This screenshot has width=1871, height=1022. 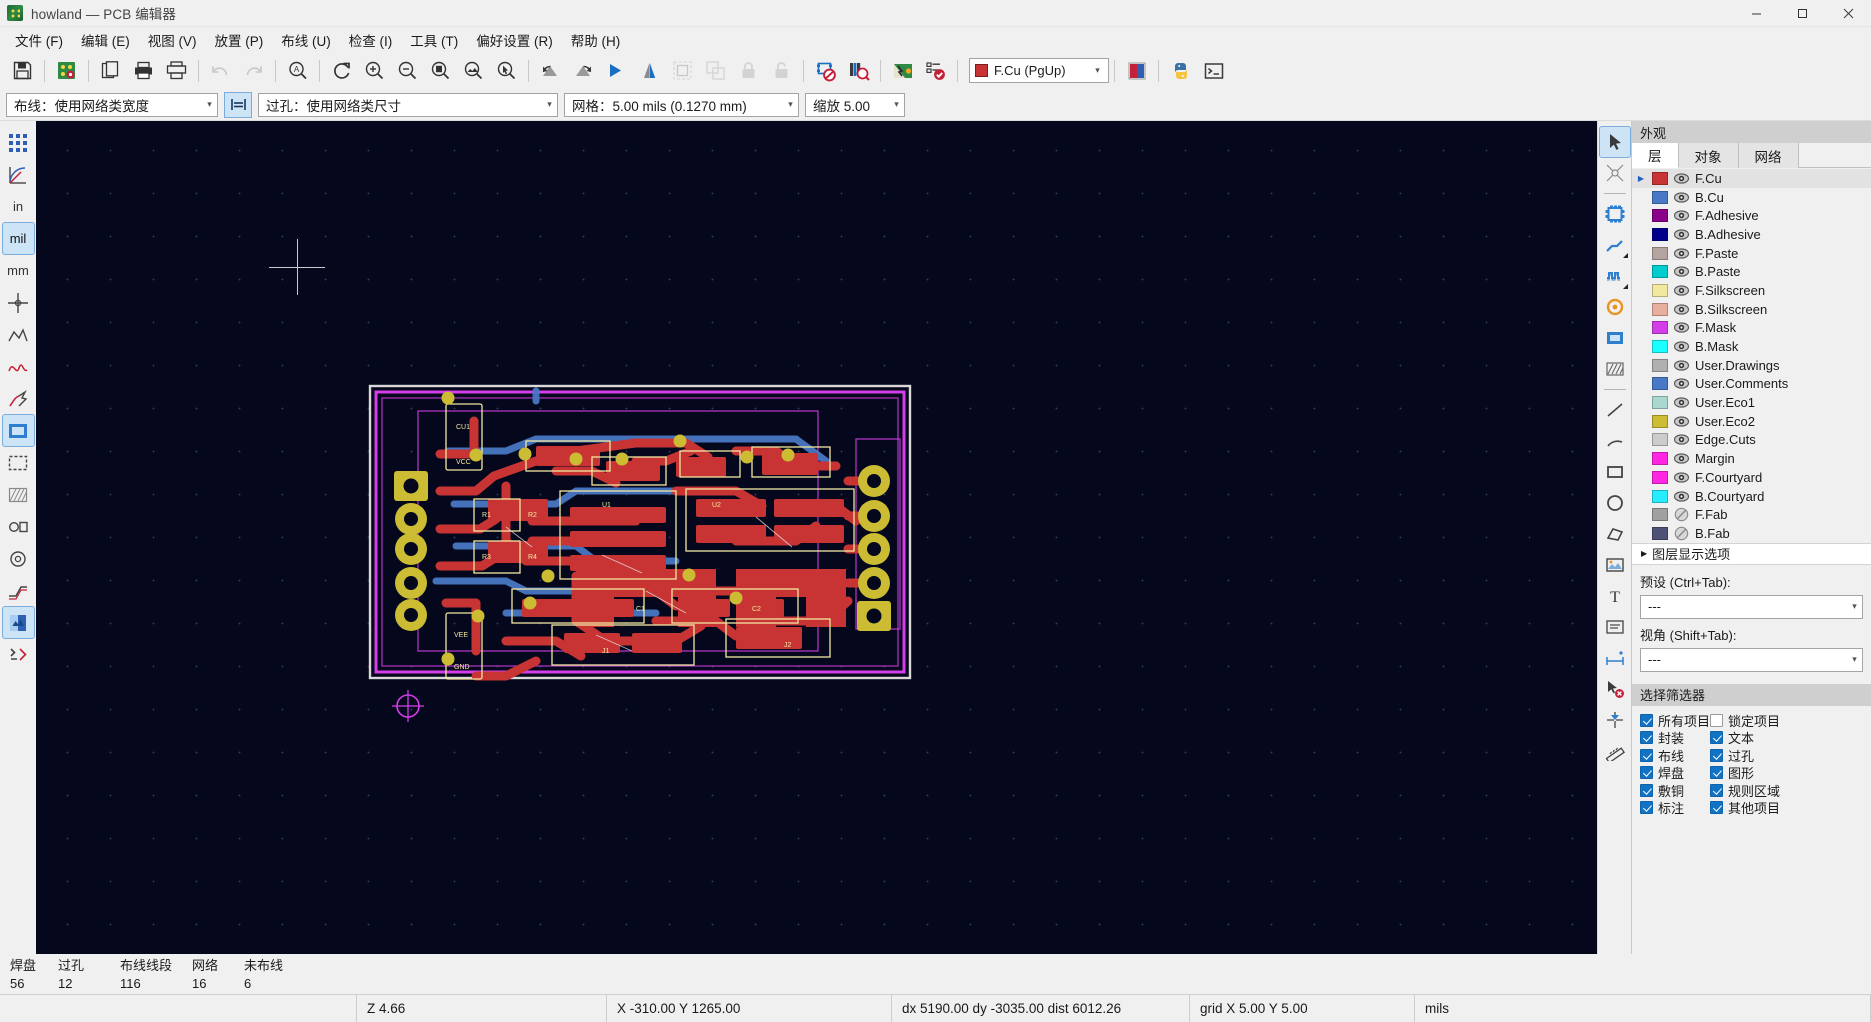 What do you see at coordinates (1615, 627) in the screenshot?
I see `add-textbox-icon` at bounding box center [1615, 627].